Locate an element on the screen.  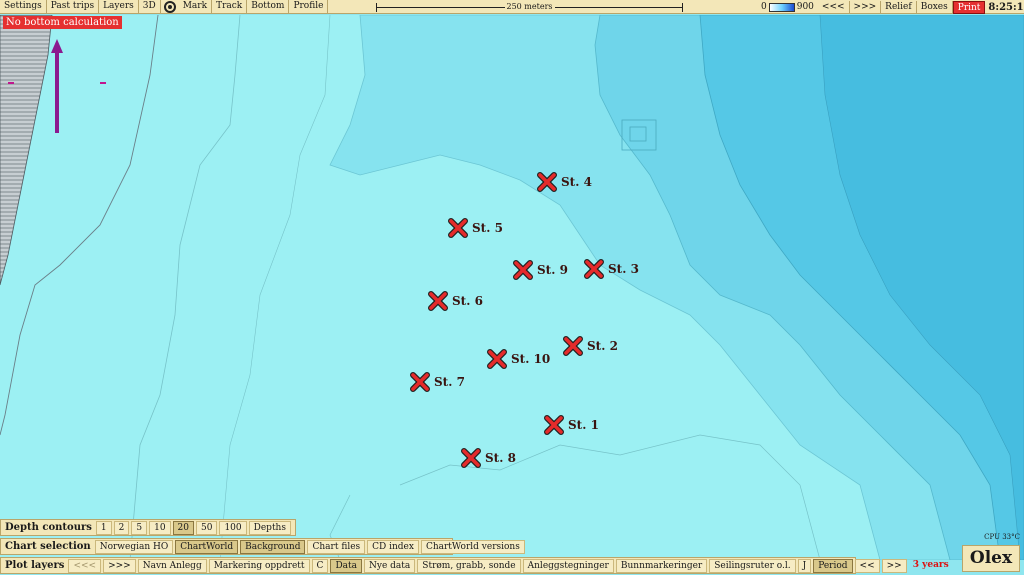
contour-option-20: 20 is located at coordinates (183, 527).